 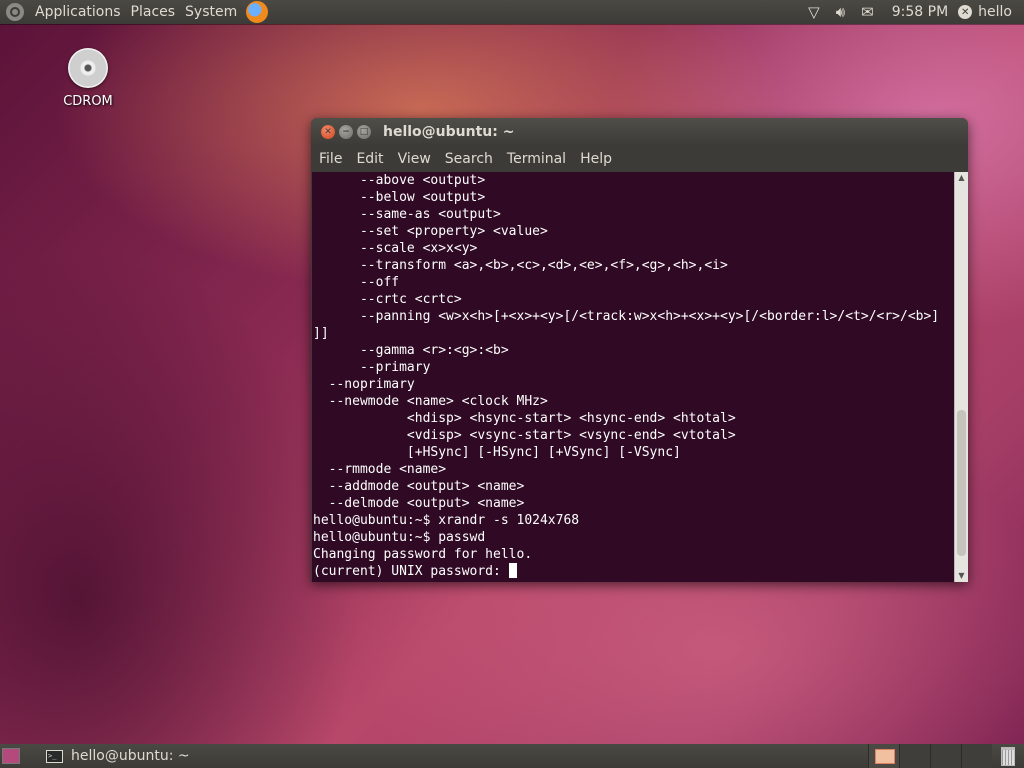 What do you see at coordinates (446, 520) in the screenshot?
I see `terminal-line: hello@ubuntu:~$ xrandr -s 1024x768` at bounding box center [446, 520].